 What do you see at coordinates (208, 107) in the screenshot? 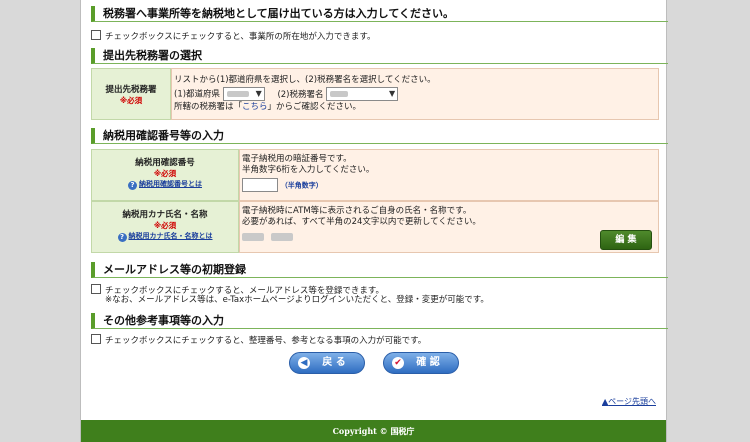
I see `jurisdiction-text-before: 所轄の税務署は「` at bounding box center [208, 107].